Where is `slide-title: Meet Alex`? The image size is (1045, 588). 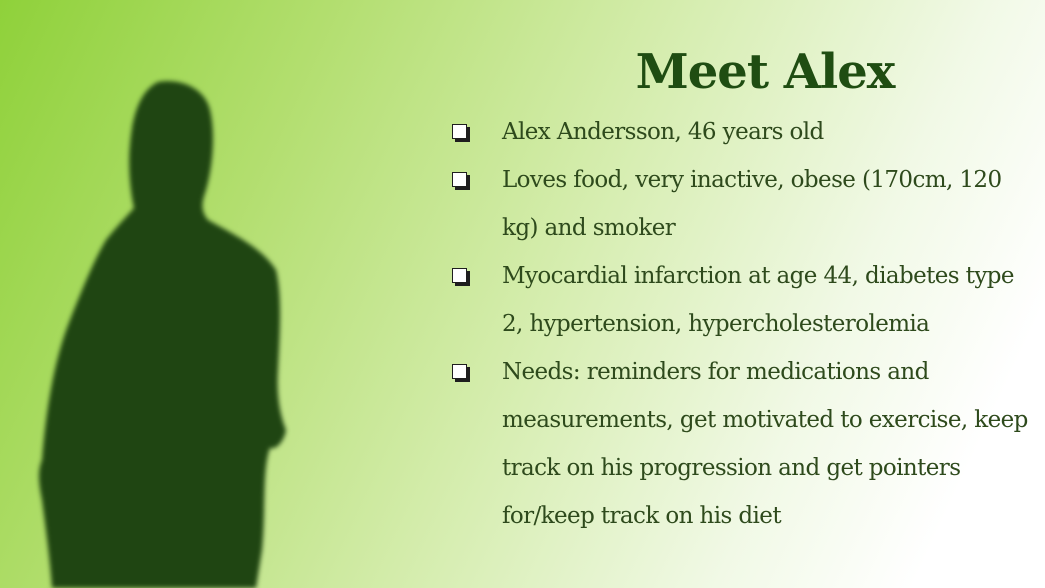
slide-title: Meet Alex is located at coordinates (765, 72).